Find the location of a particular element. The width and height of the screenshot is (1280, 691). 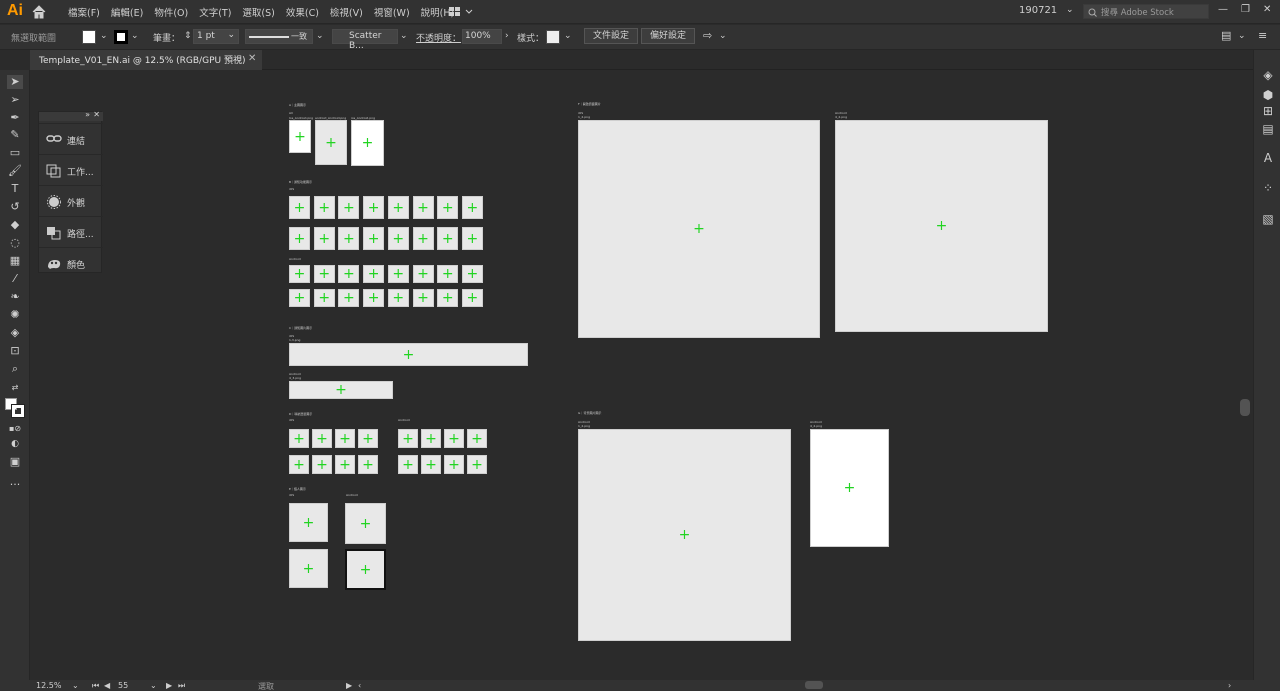

document-tab: Template_V01_EN.ai @ 12.5% (RGB/GPU 預視) is located at coordinates (146, 60).